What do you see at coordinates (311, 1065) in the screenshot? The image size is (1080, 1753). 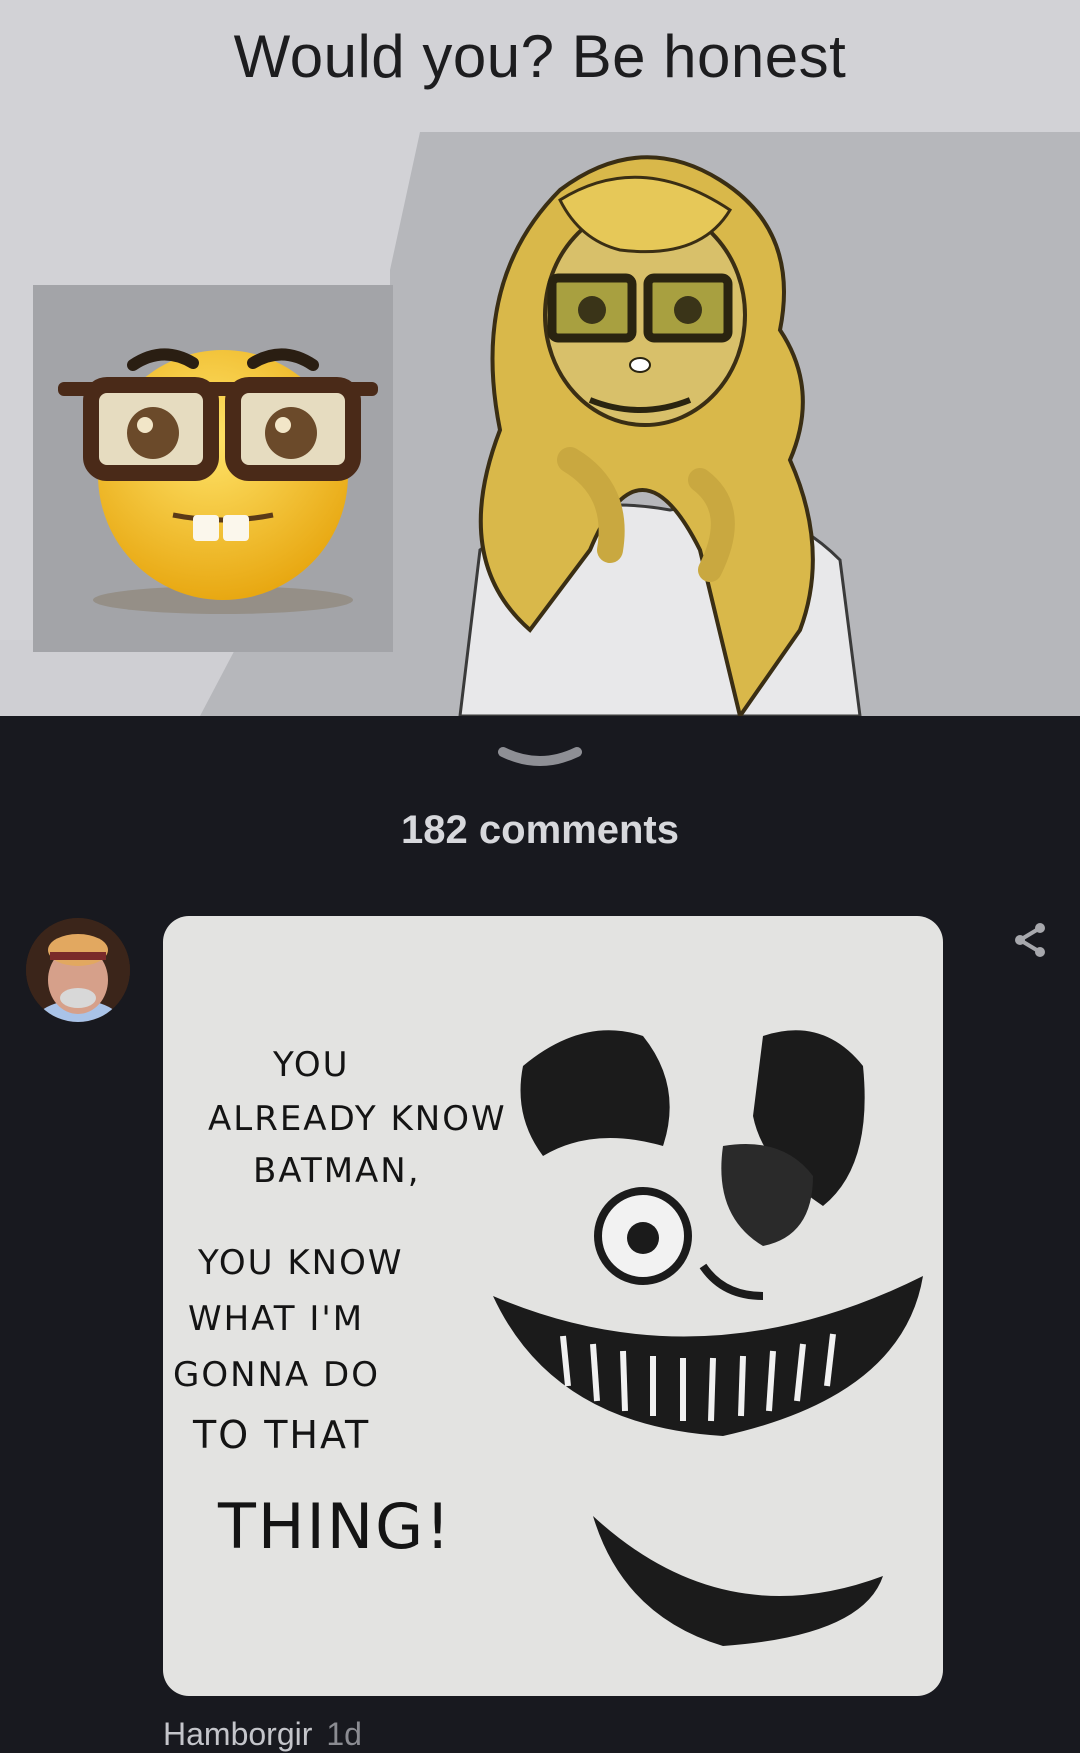 I see `image-text-line: YOU` at bounding box center [311, 1065].